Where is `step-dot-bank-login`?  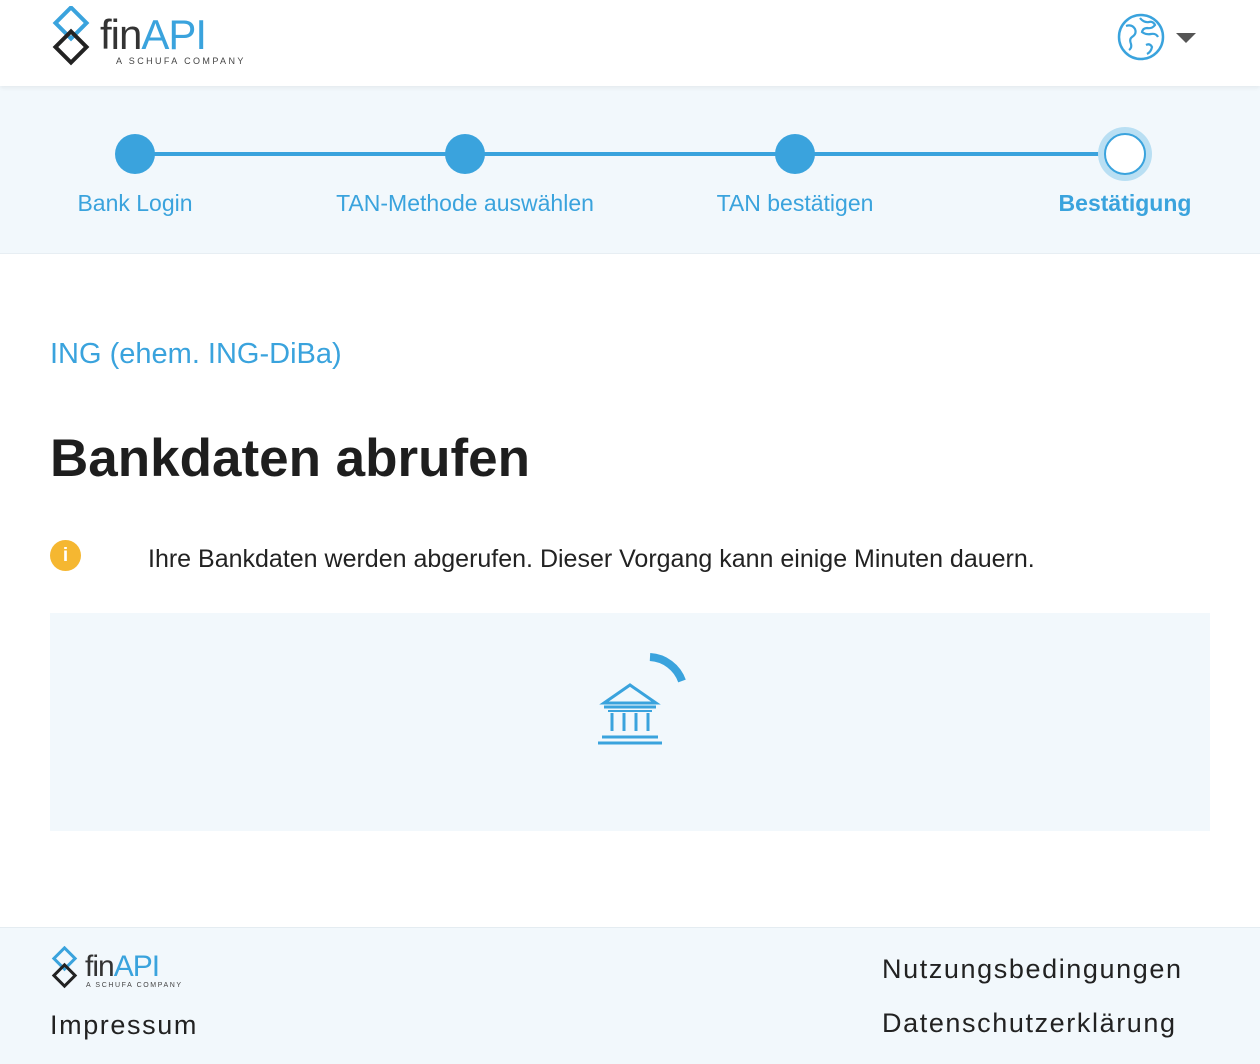
step-dot-bank-login is located at coordinates (135, 154).